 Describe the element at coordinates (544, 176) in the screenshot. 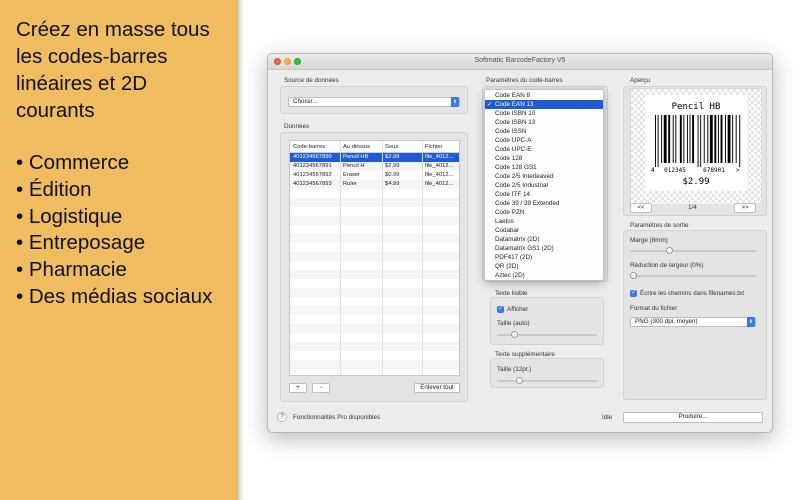

I see `menu-item-barcode-type: Code 2/5 Interleaved` at that location.